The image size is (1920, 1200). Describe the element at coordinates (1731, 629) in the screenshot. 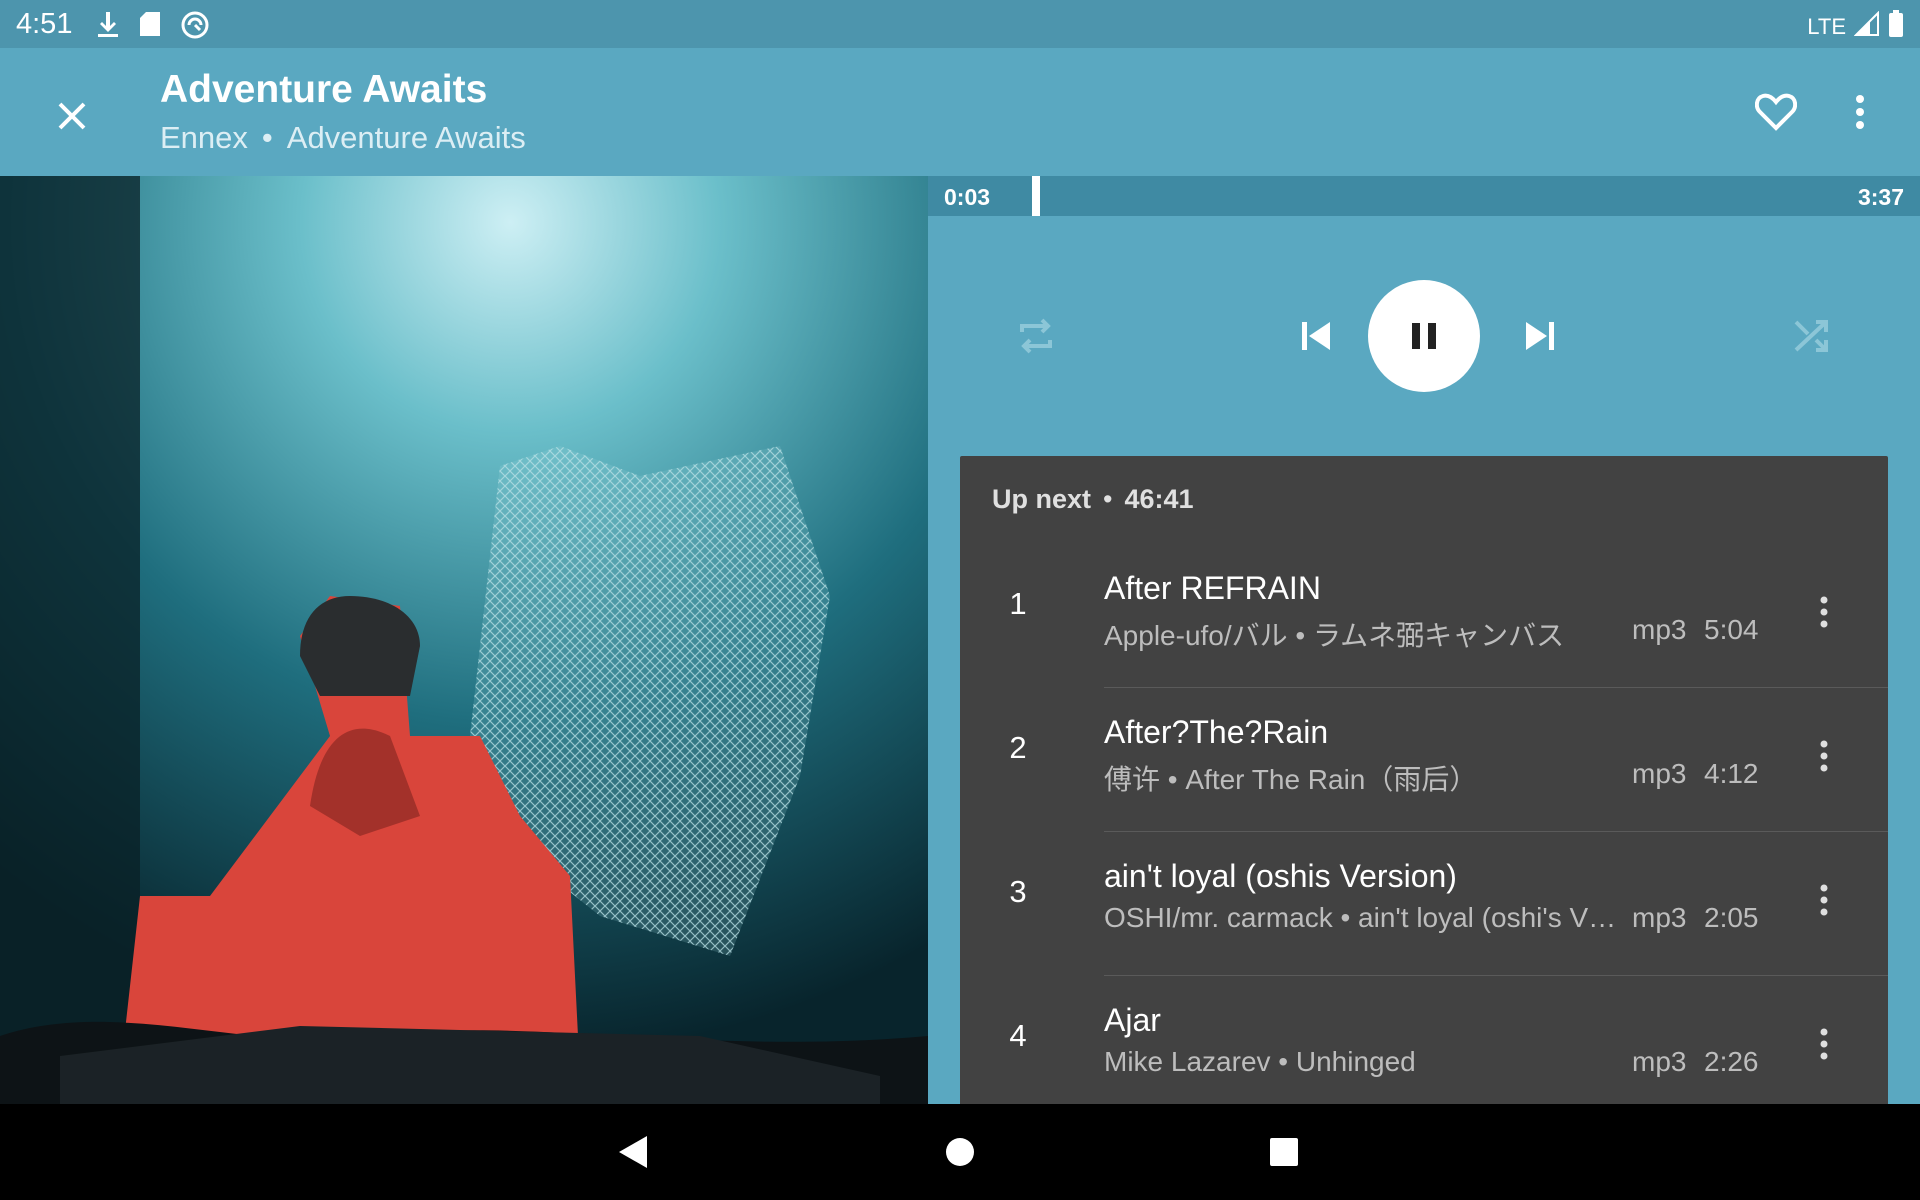

I see `queue-item-length: 5:04` at that location.